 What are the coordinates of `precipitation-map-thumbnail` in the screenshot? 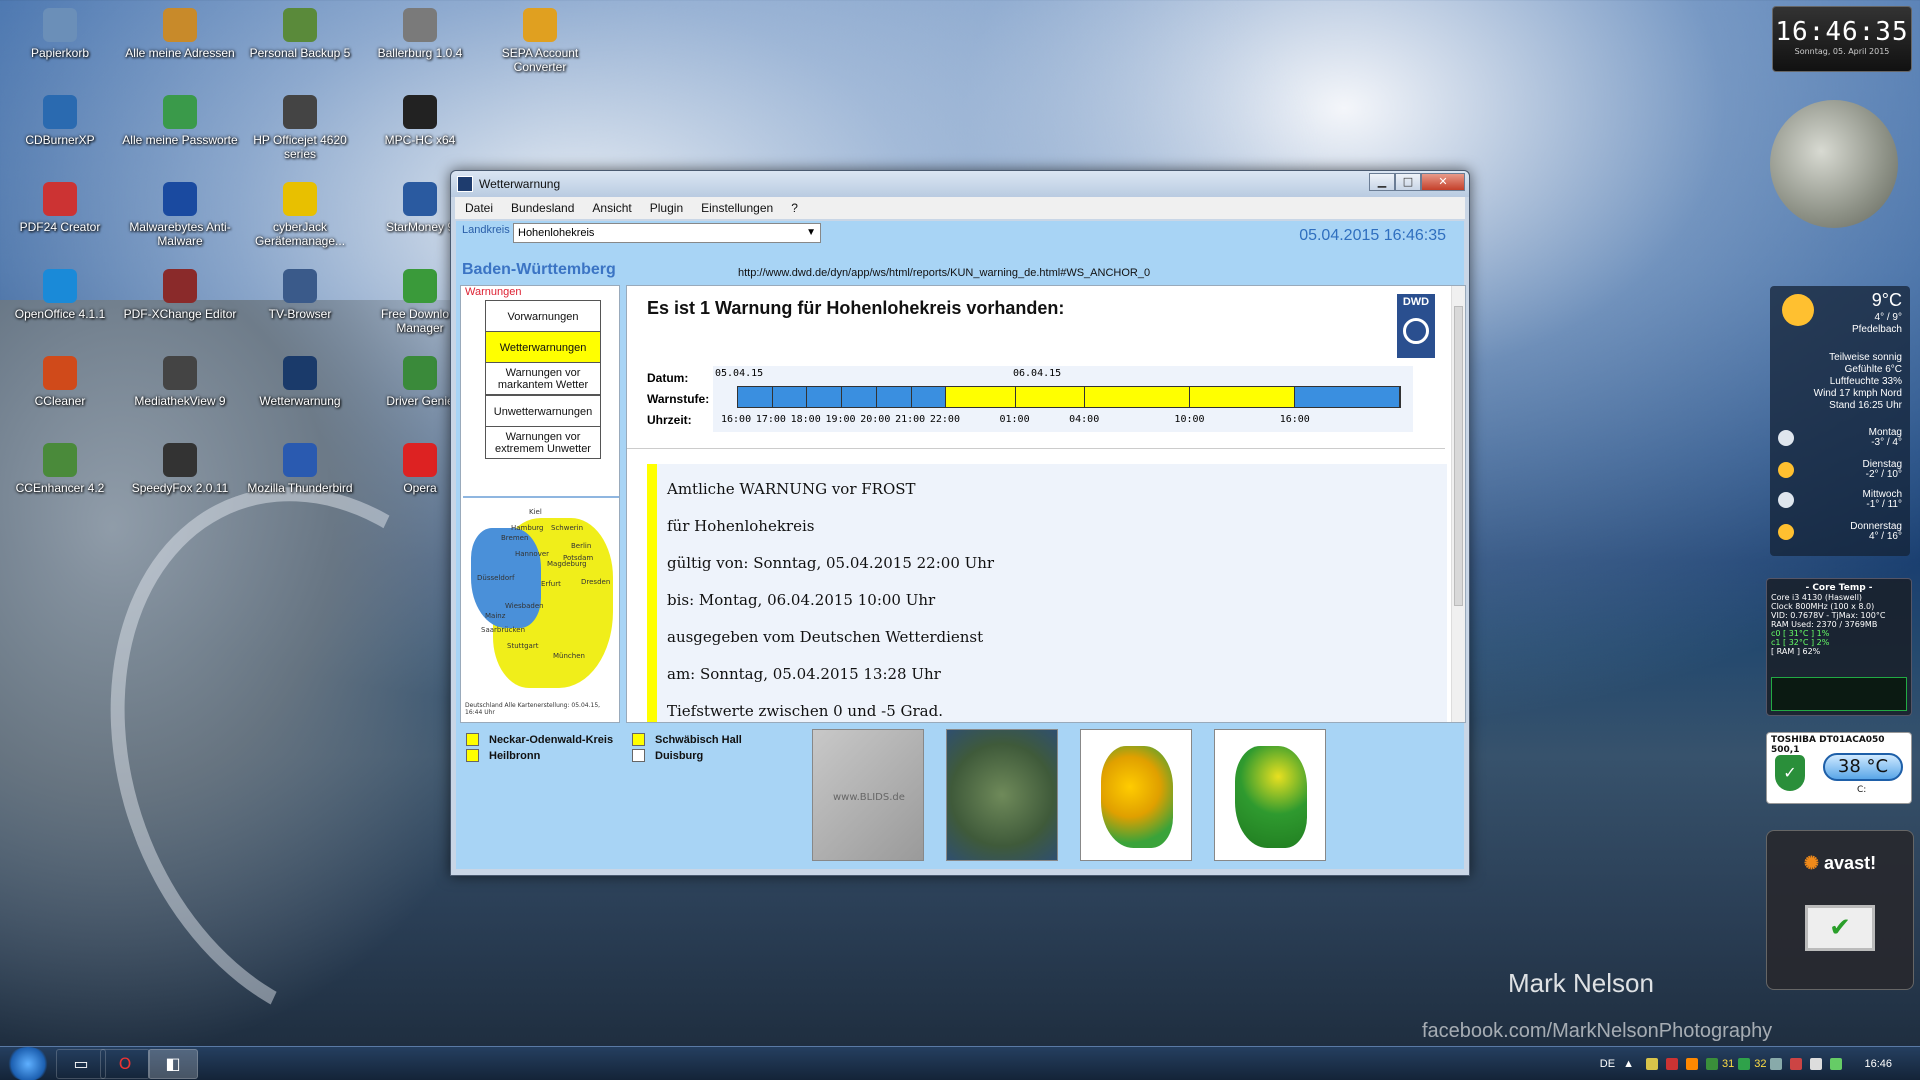 It's located at (1270, 795).